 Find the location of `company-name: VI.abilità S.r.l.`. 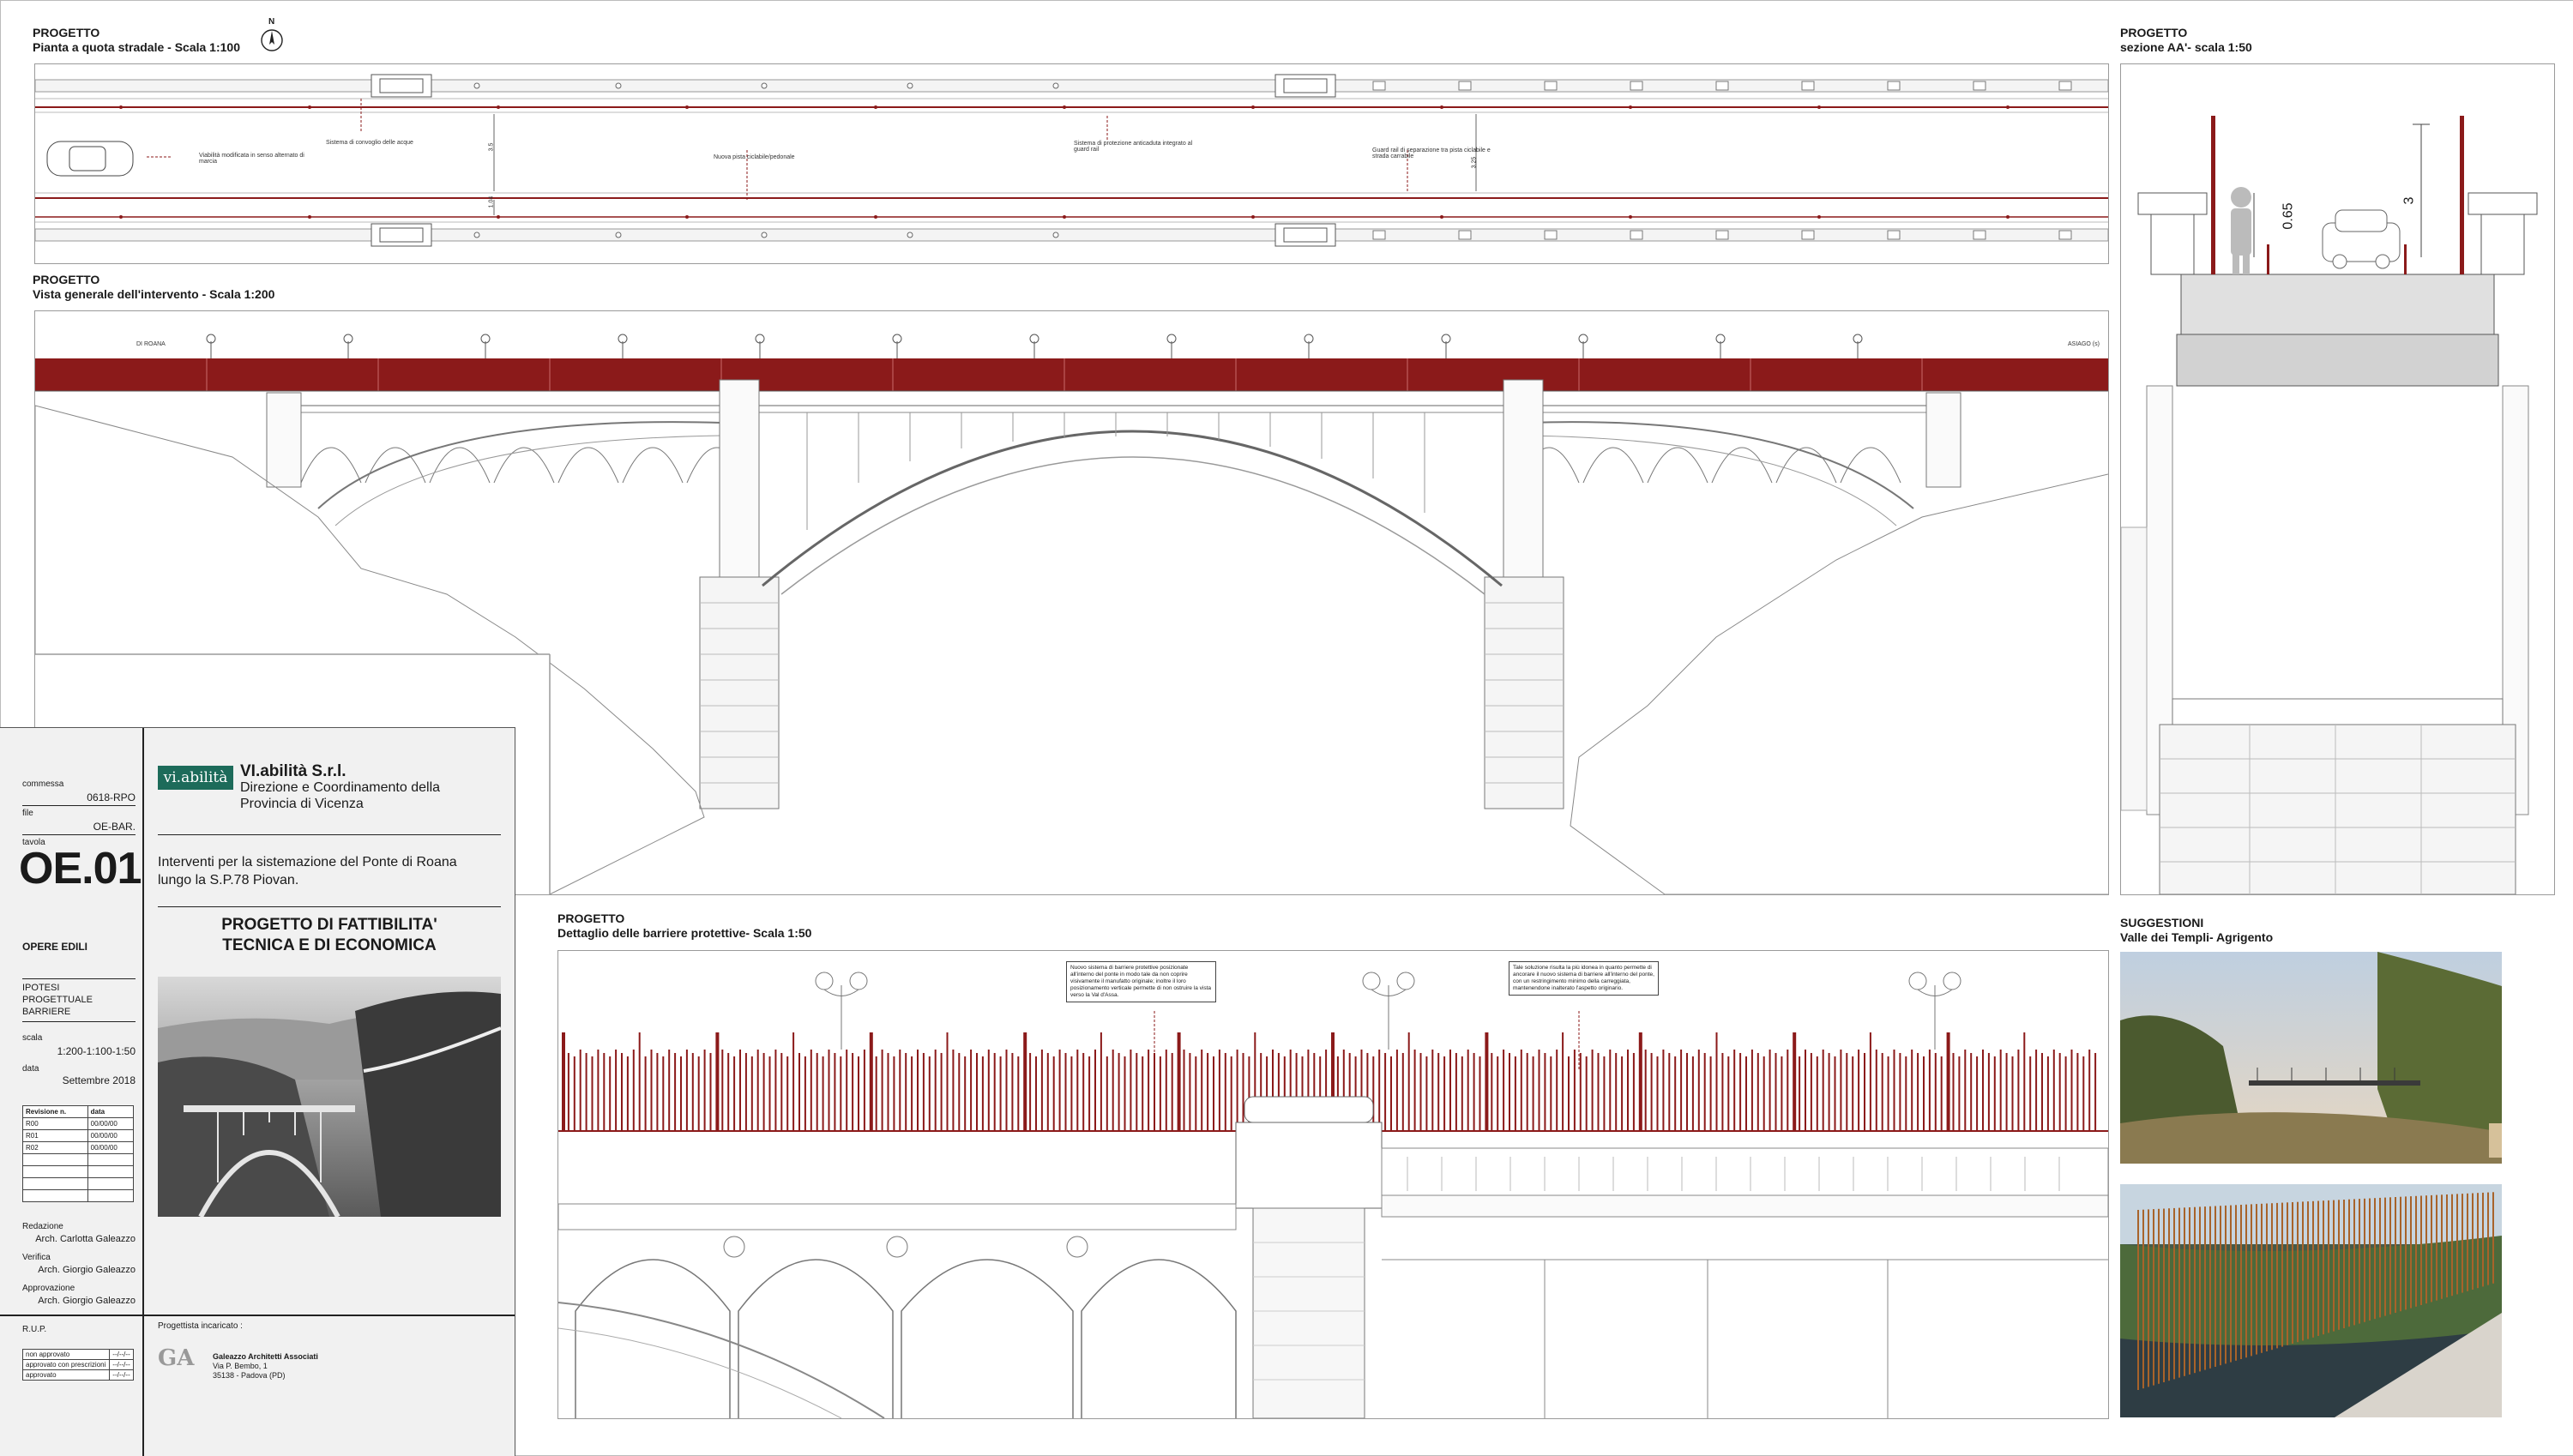

company-name: VI.abilità S.r.l. is located at coordinates (293, 771).